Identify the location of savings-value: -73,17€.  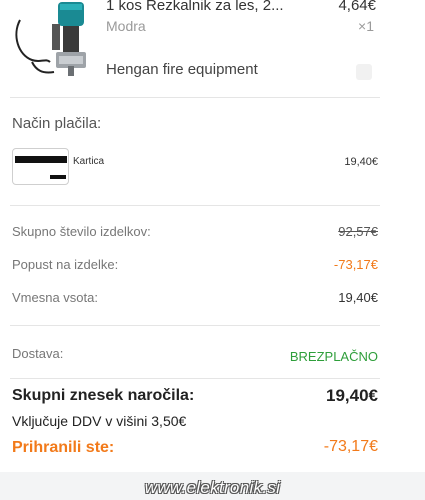
(350, 446).